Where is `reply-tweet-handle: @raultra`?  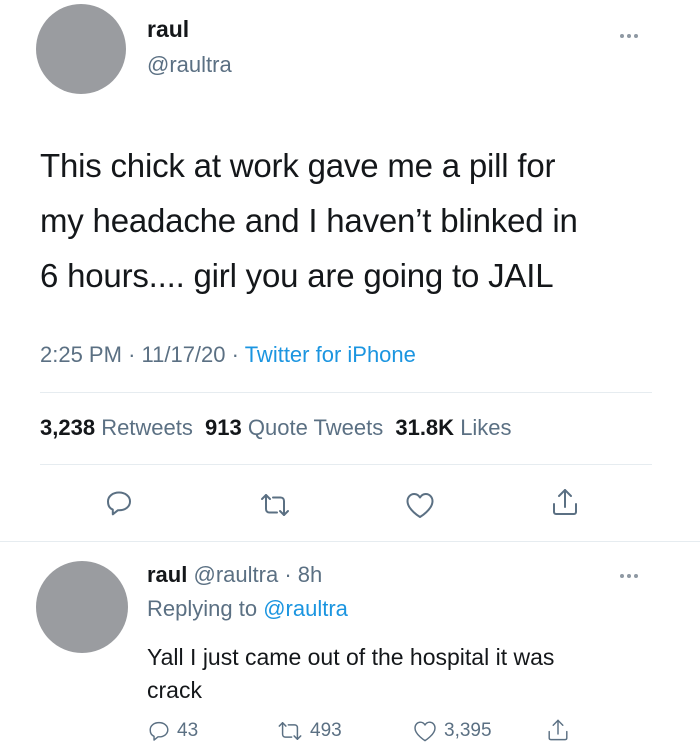
reply-tweet-handle: @raultra is located at coordinates (235, 574).